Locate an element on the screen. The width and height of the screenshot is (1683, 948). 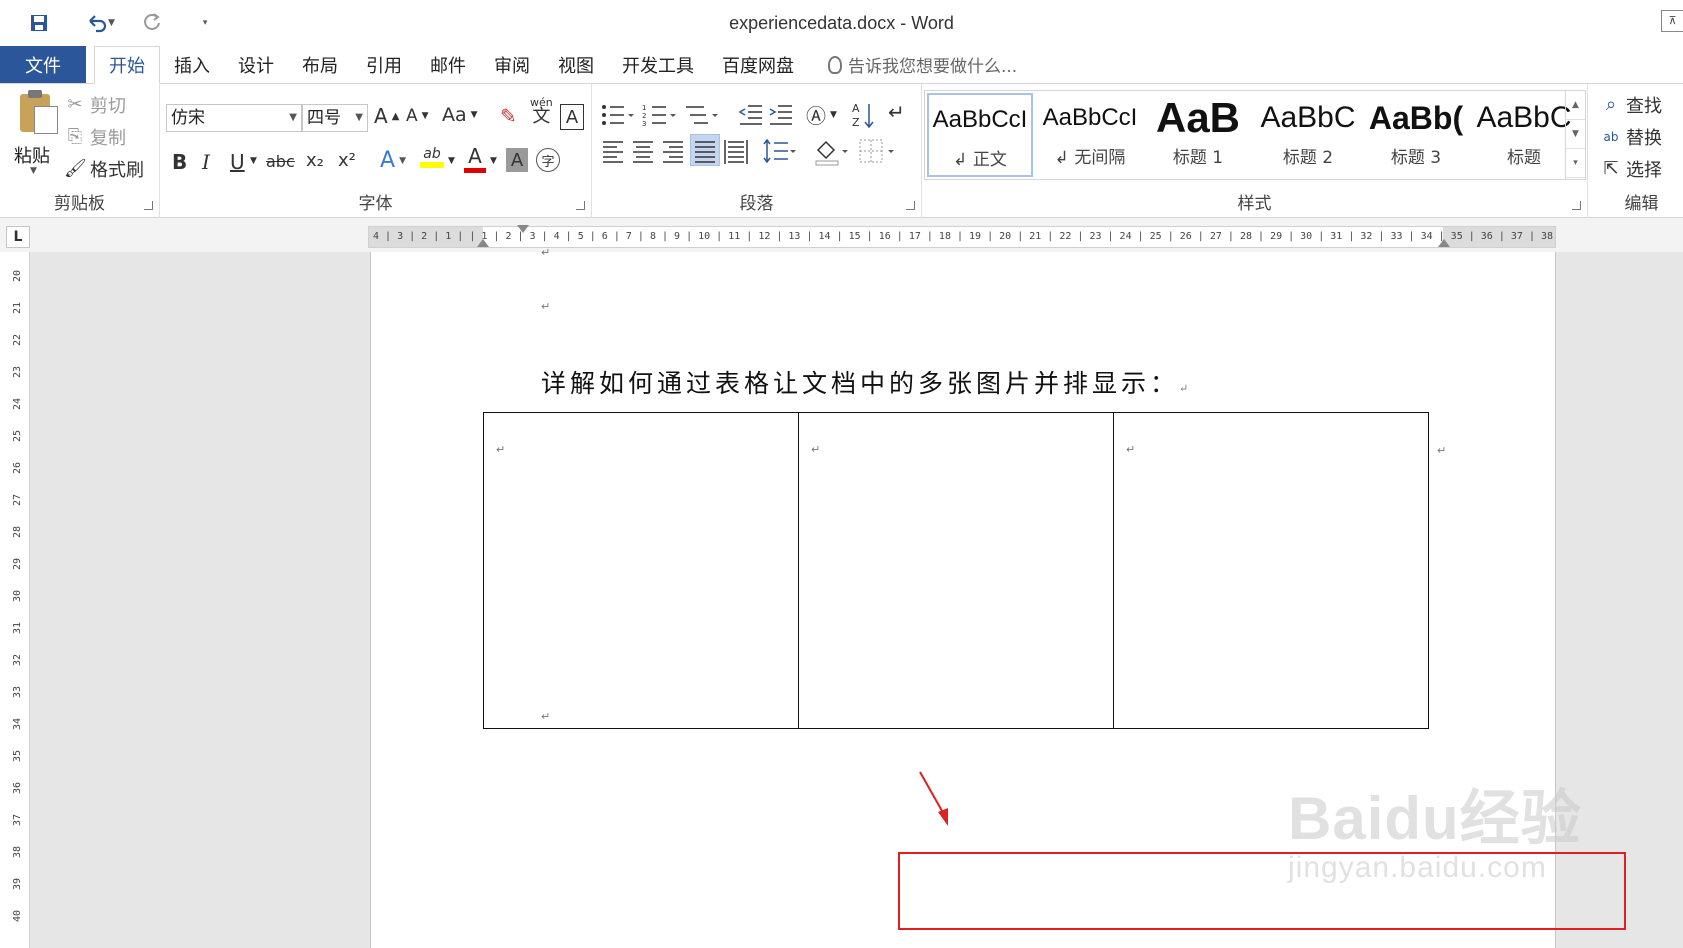
shading-icon is located at coordinates (832, 151).